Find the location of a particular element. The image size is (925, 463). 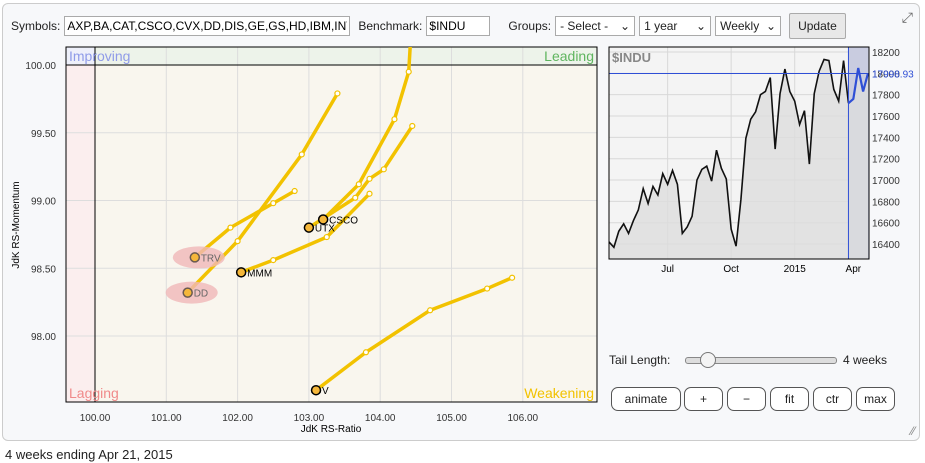

y-tick-label: 98.00 is located at coordinates (43, 337).